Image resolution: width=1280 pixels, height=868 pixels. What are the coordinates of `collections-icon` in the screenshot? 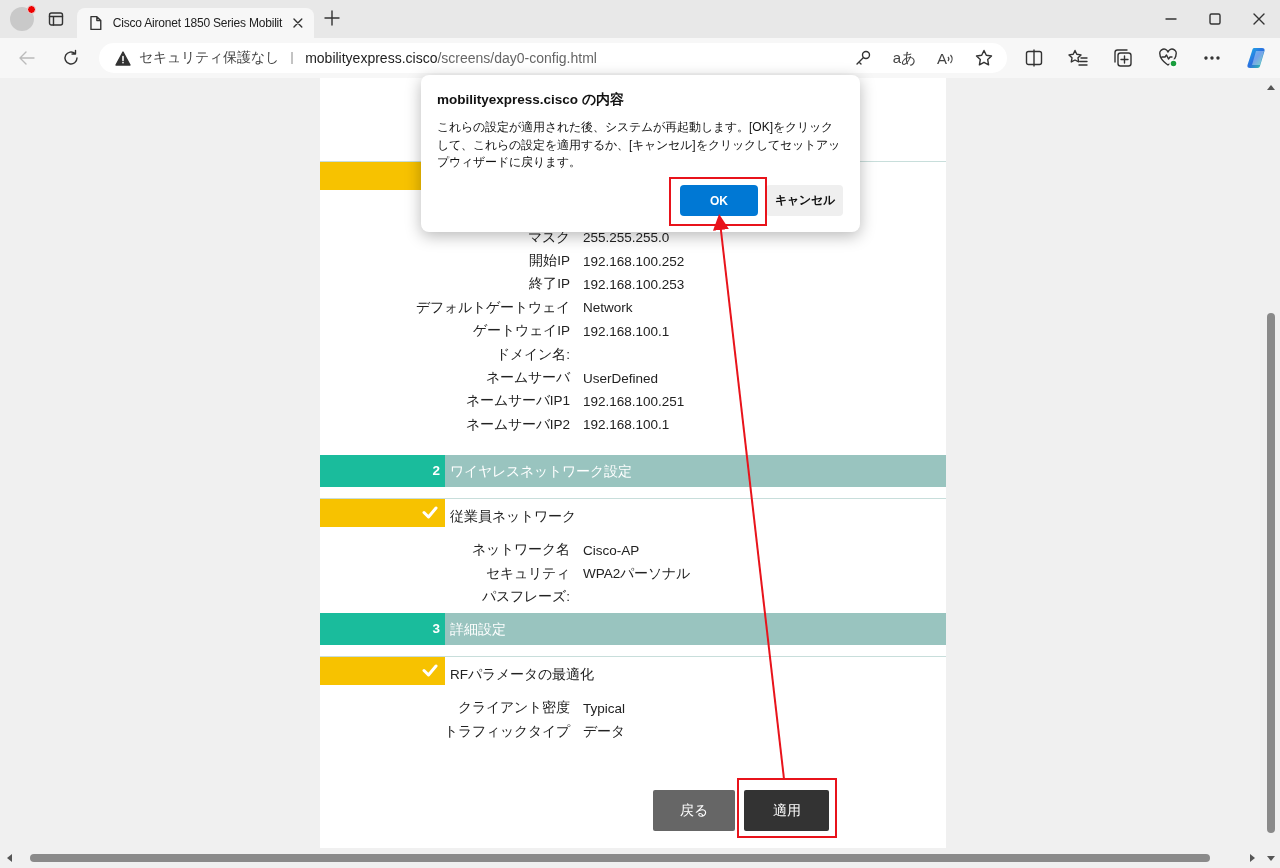 It's located at (1123, 58).